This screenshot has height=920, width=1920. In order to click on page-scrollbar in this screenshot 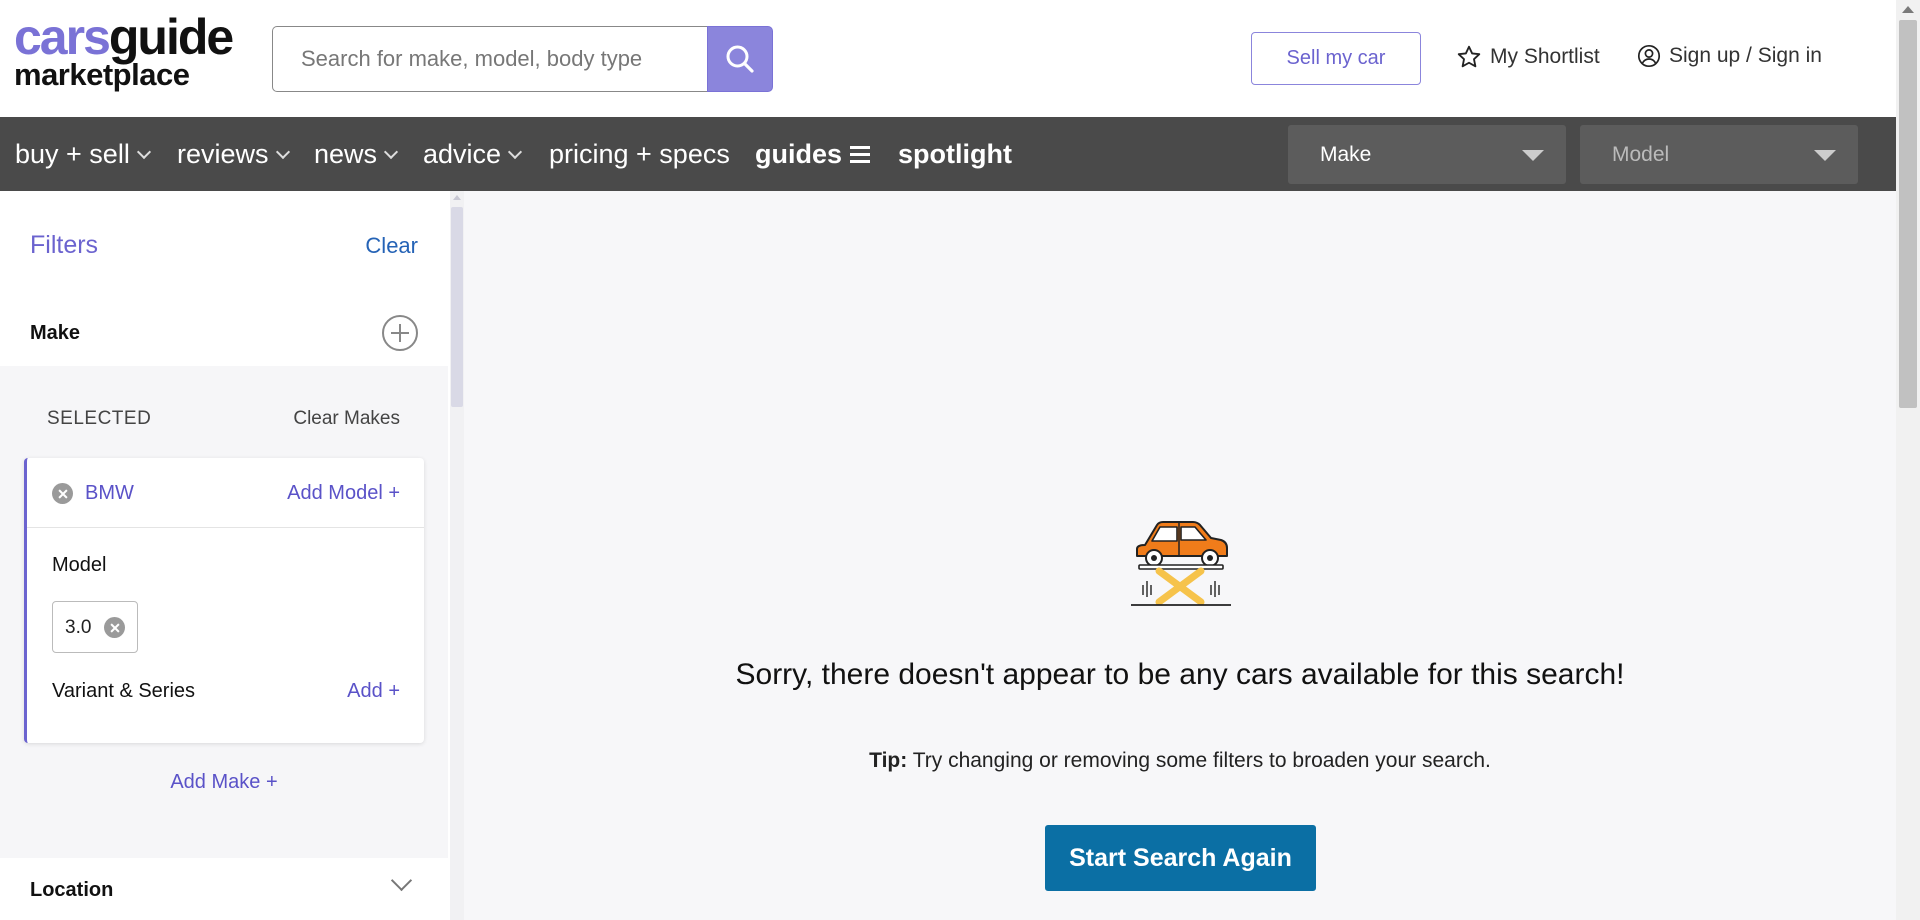, I will do `click(1908, 460)`.